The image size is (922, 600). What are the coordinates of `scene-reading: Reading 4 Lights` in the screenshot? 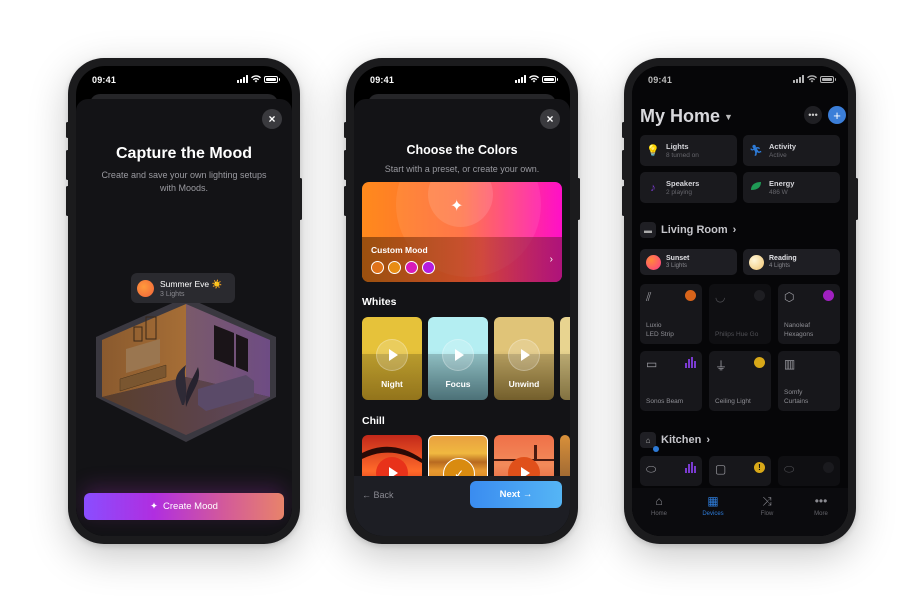 It's located at (791, 262).